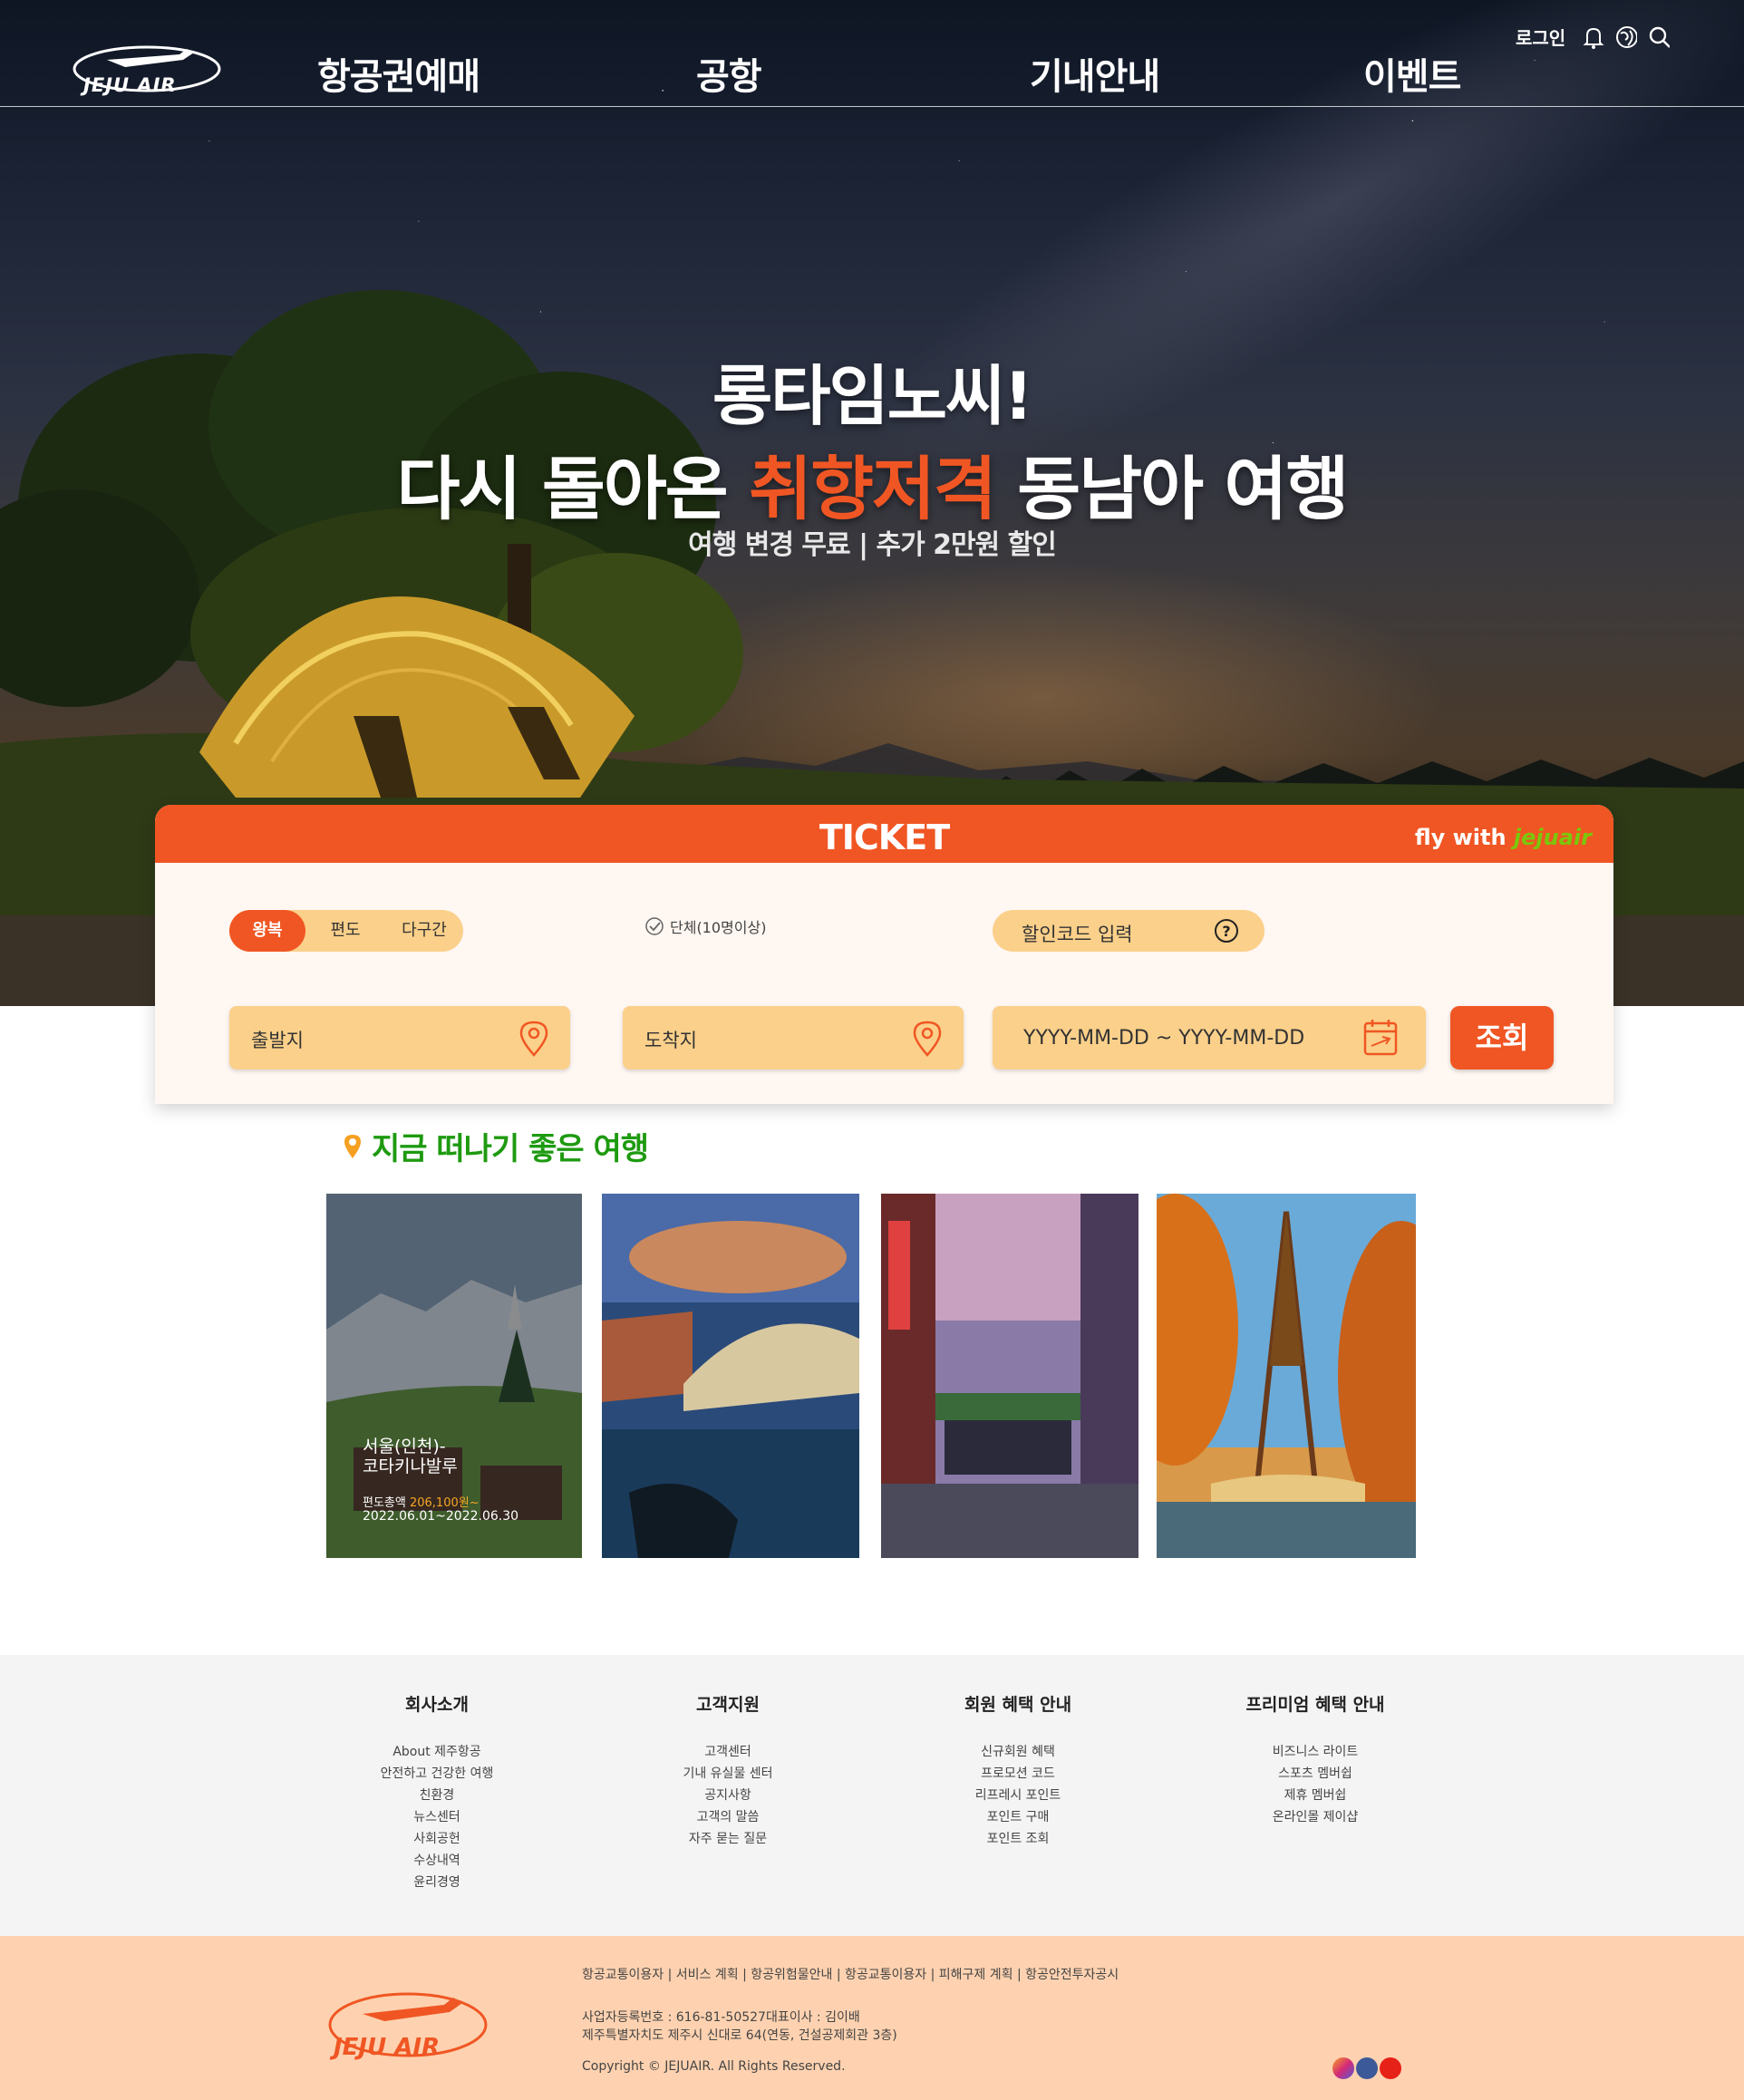 This screenshot has height=2100, width=1744. I want to click on trip-roundtrip: 왕복, so click(267, 931).